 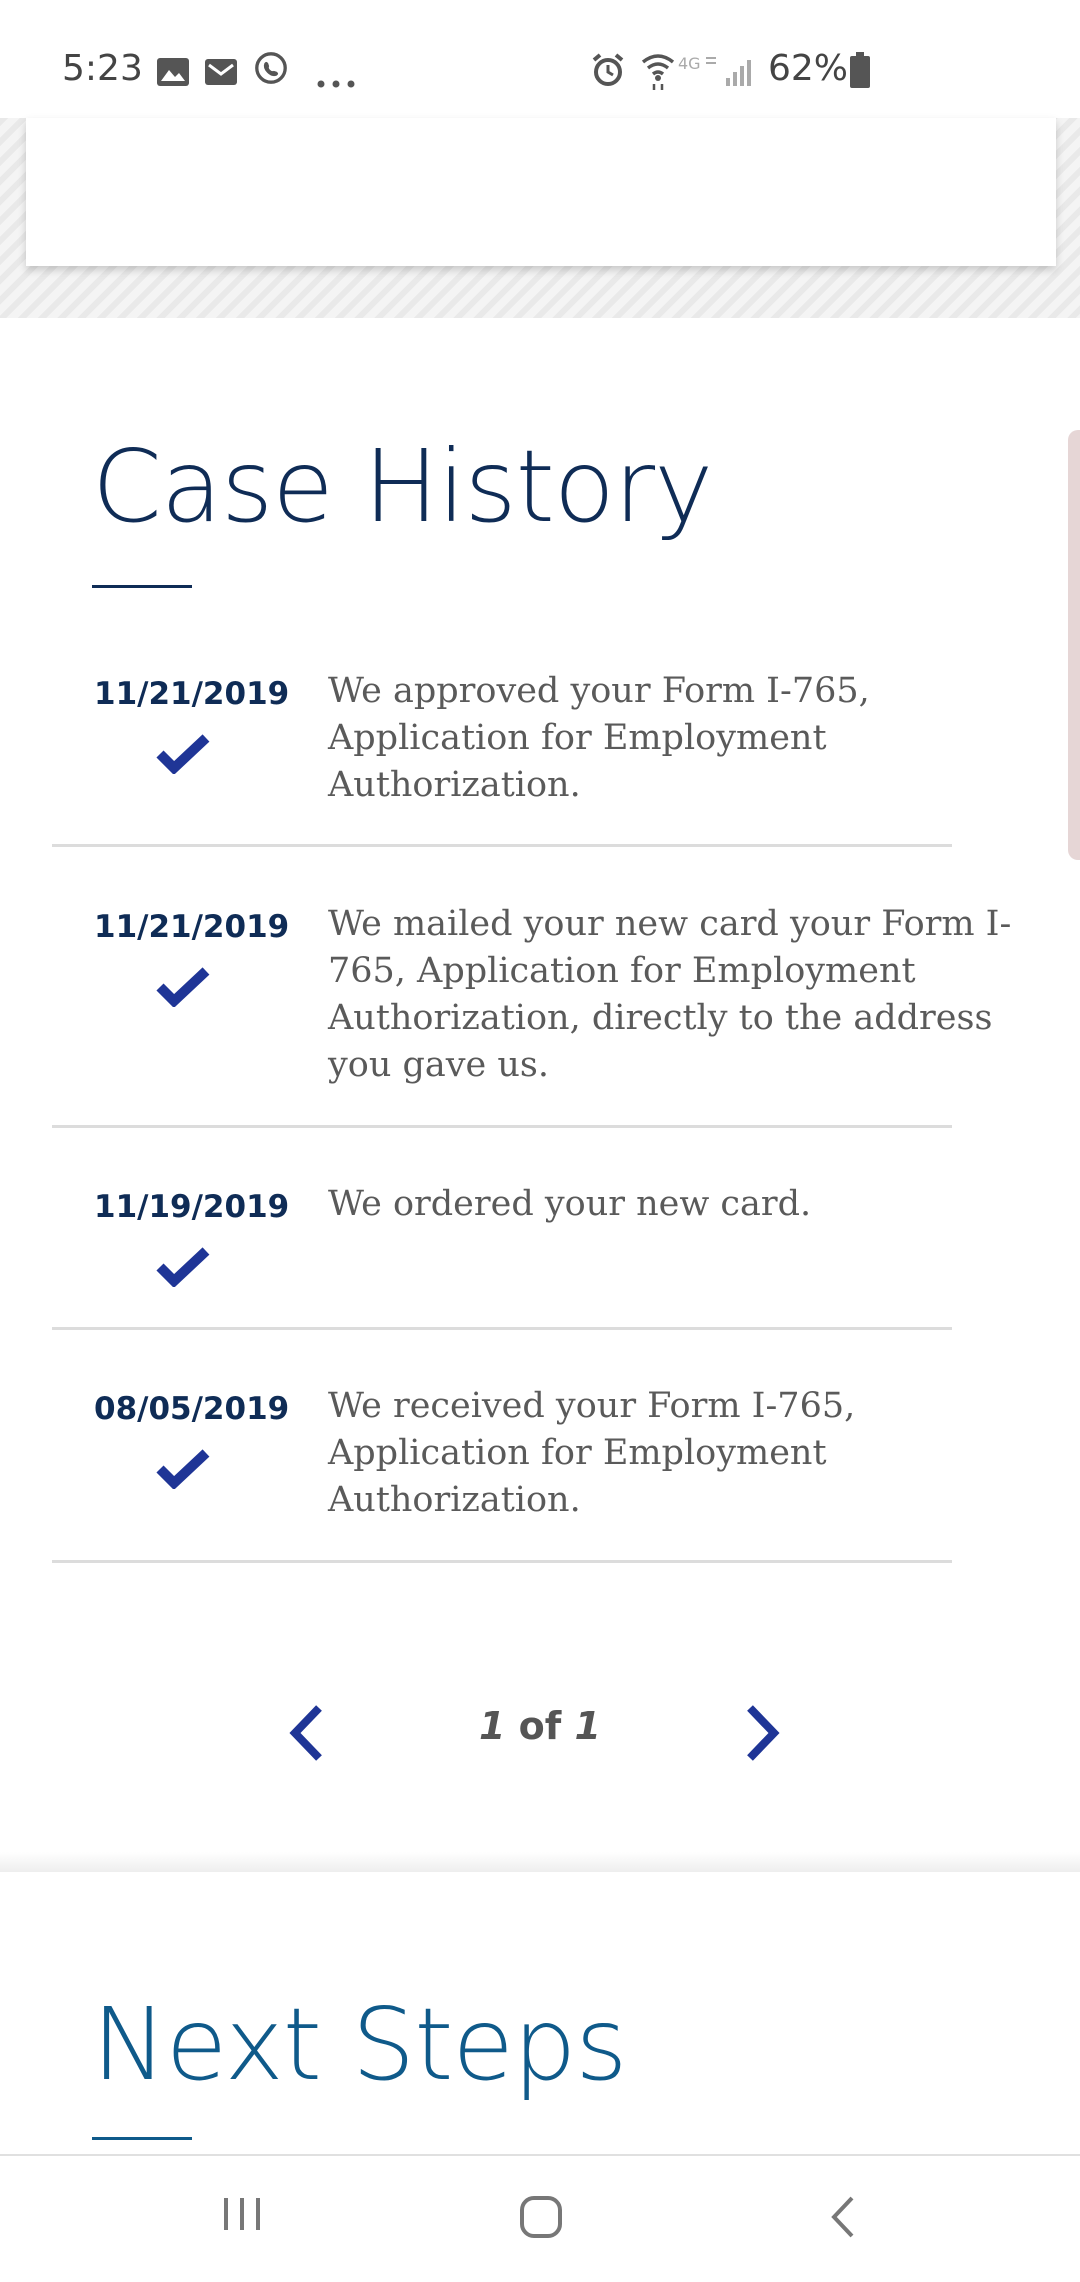 I want to click on pagination-label: 1 of 1, so click(x=540, y=1726).